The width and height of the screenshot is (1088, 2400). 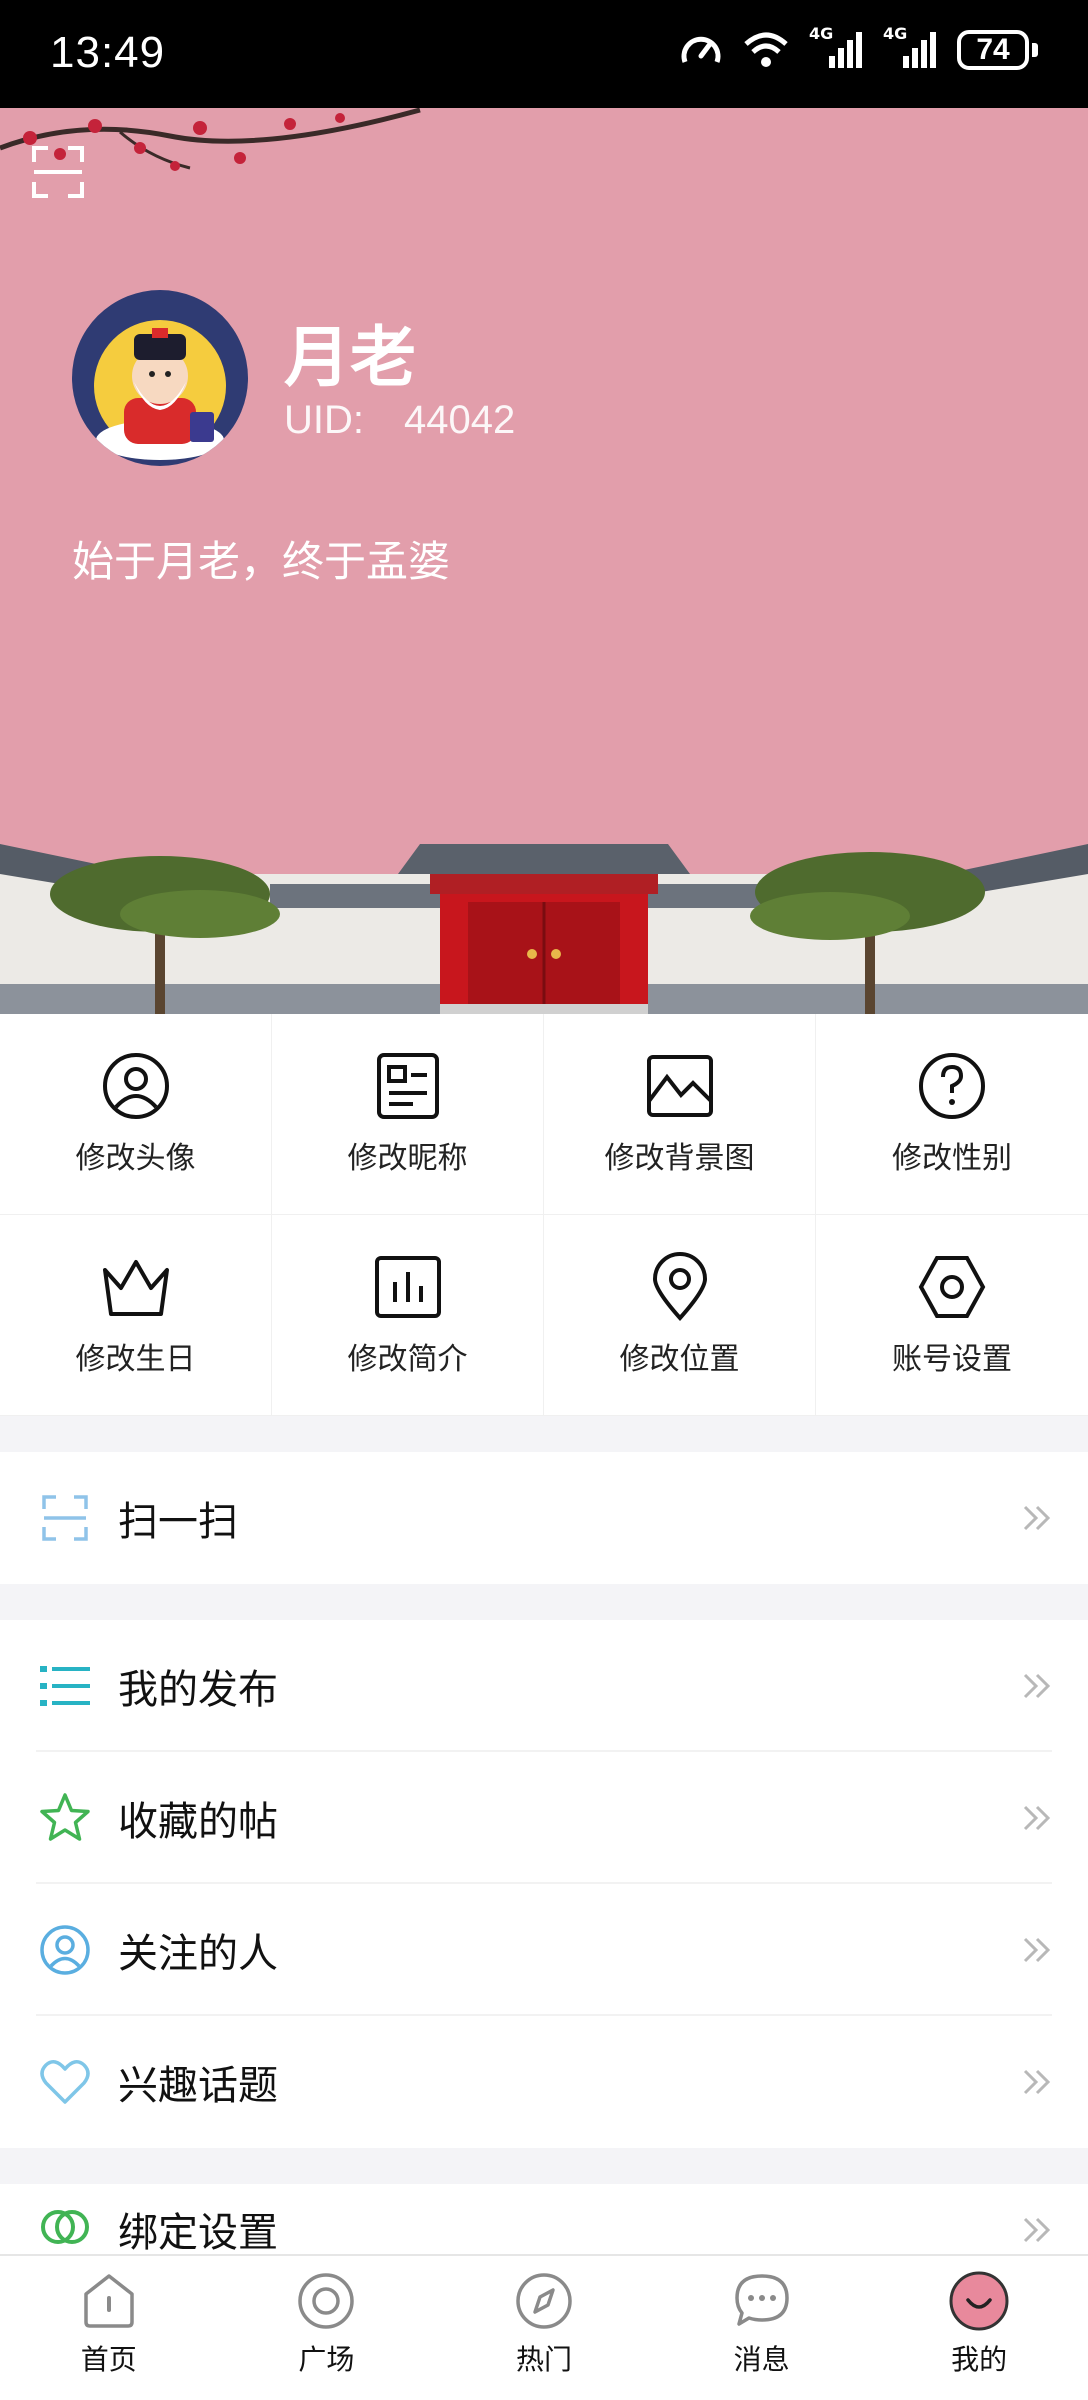 I want to click on edit-avatar-button: 修改头像, so click(x=136, y=1114).